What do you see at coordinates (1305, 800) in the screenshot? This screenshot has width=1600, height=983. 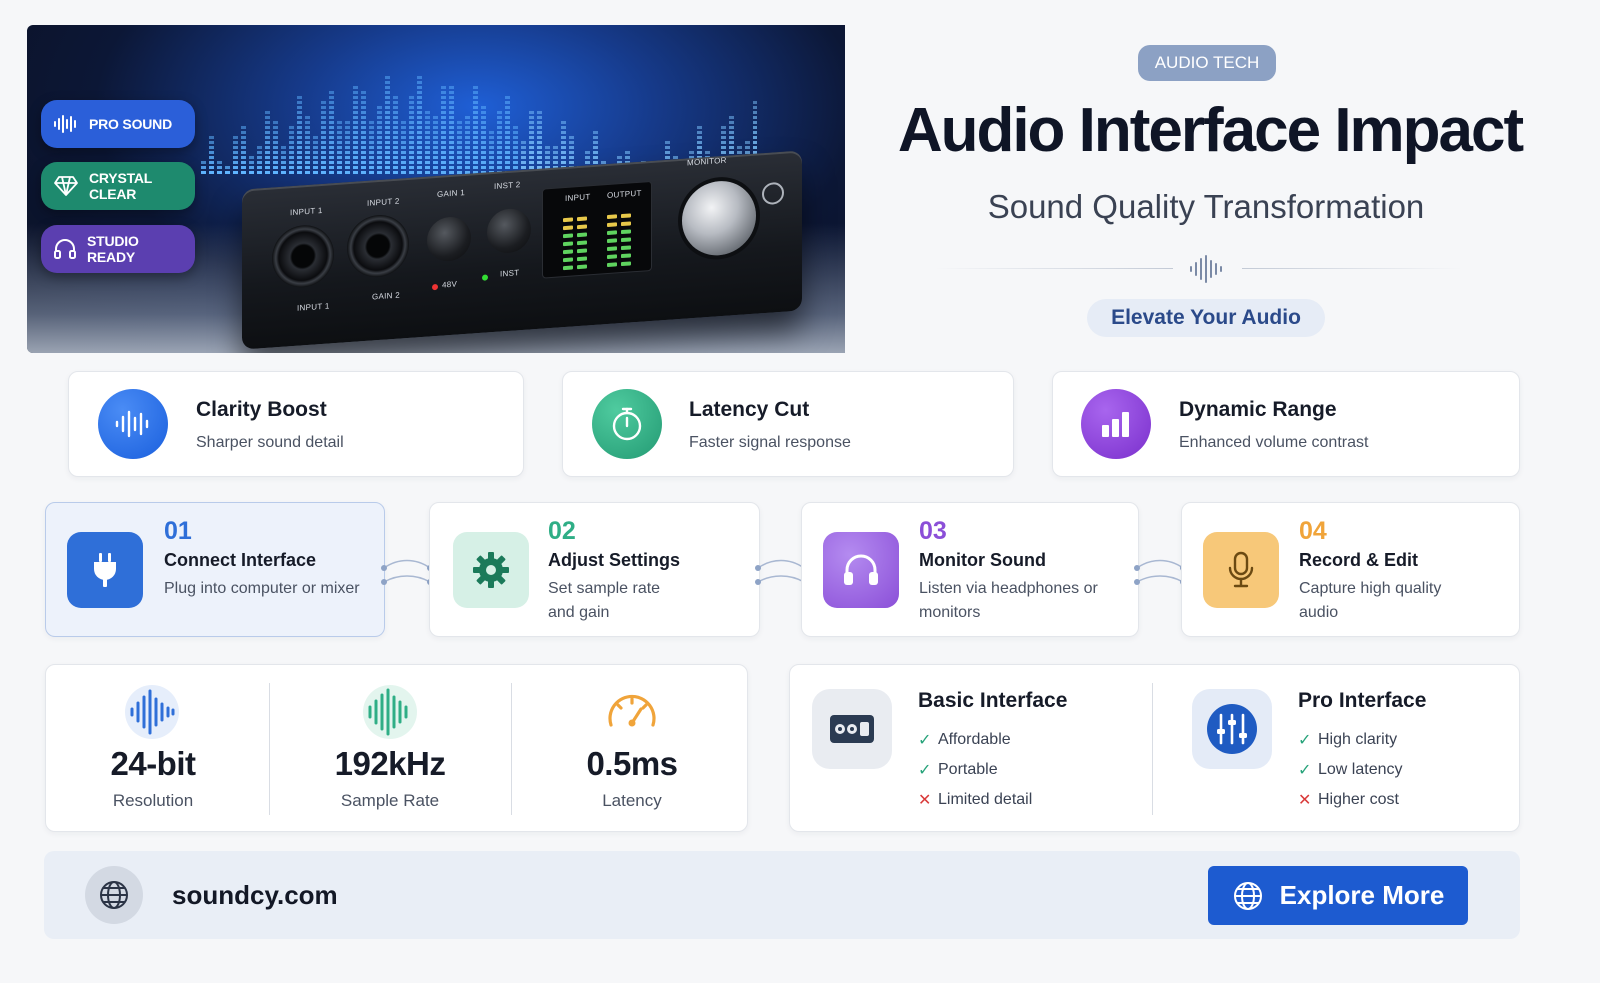 I see `cross-icon: ✕` at bounding box center [1305, 800].